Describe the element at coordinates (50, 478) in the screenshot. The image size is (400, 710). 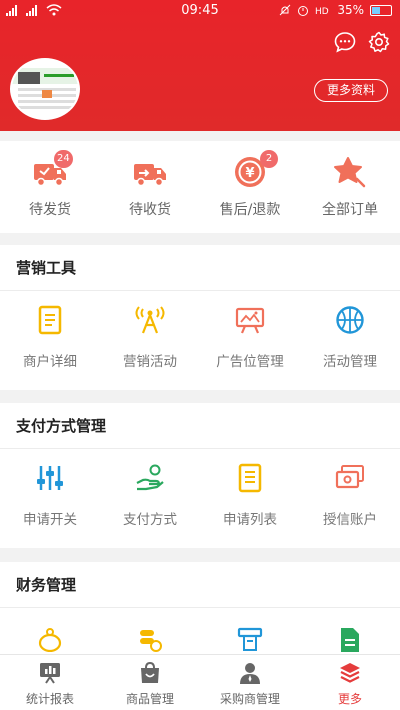
I see `sliders-icon` at that location.